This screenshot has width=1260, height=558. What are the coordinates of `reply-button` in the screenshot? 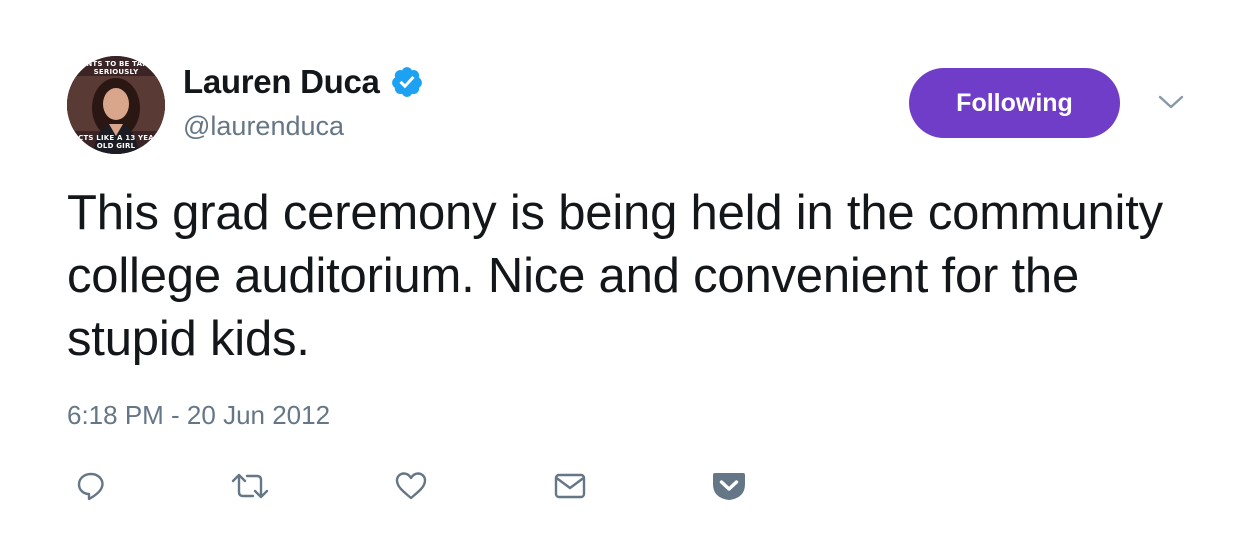 It's located at (91, 486).